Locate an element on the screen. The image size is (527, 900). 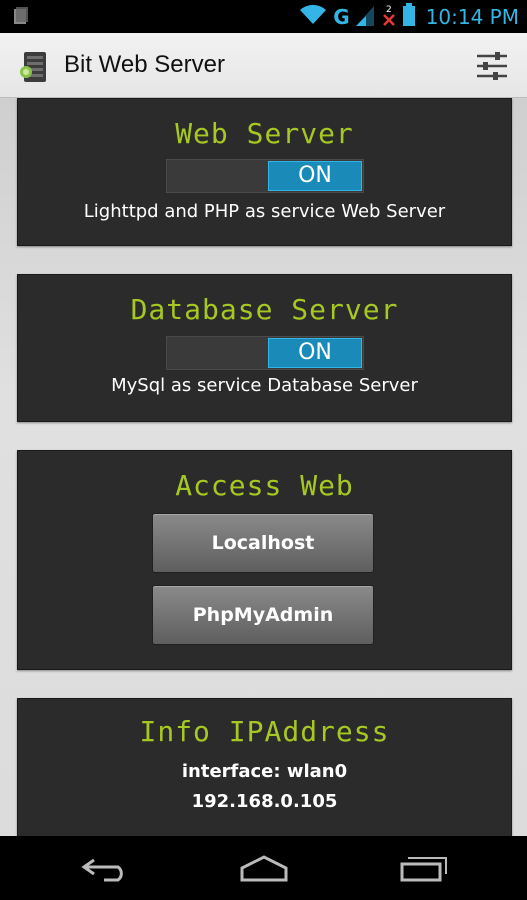
wifi-icon is located at coordinates (313, 17).